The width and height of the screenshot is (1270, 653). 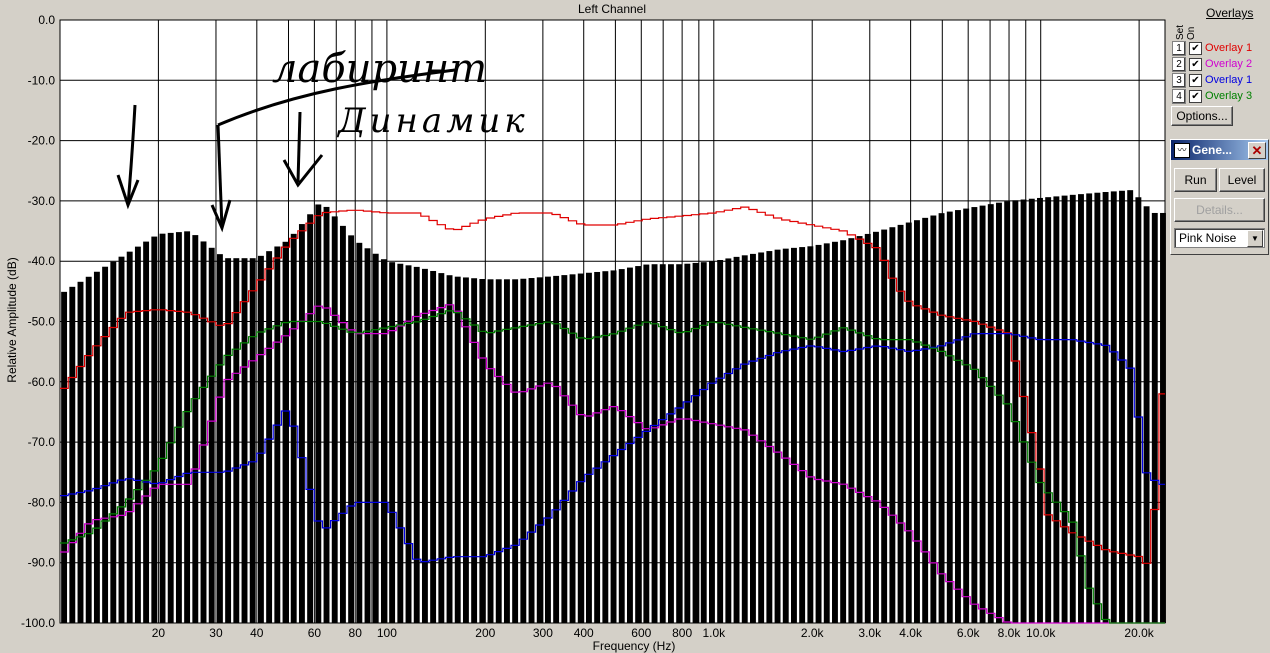 What do you see at coordinates (1242, 180) in the screenshot?
I see `level-button: Level` at bounding box center [1242, 180].